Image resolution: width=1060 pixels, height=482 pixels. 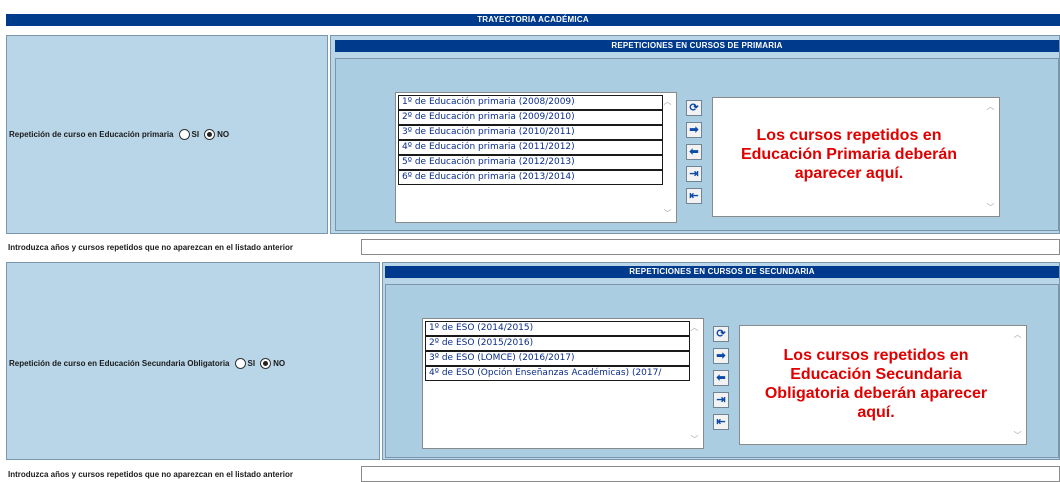 What do you see at coordinates (195, 134) in the screenshot?
I see `primaria-radio-si-label: SI` at bounding box center [195, 134].